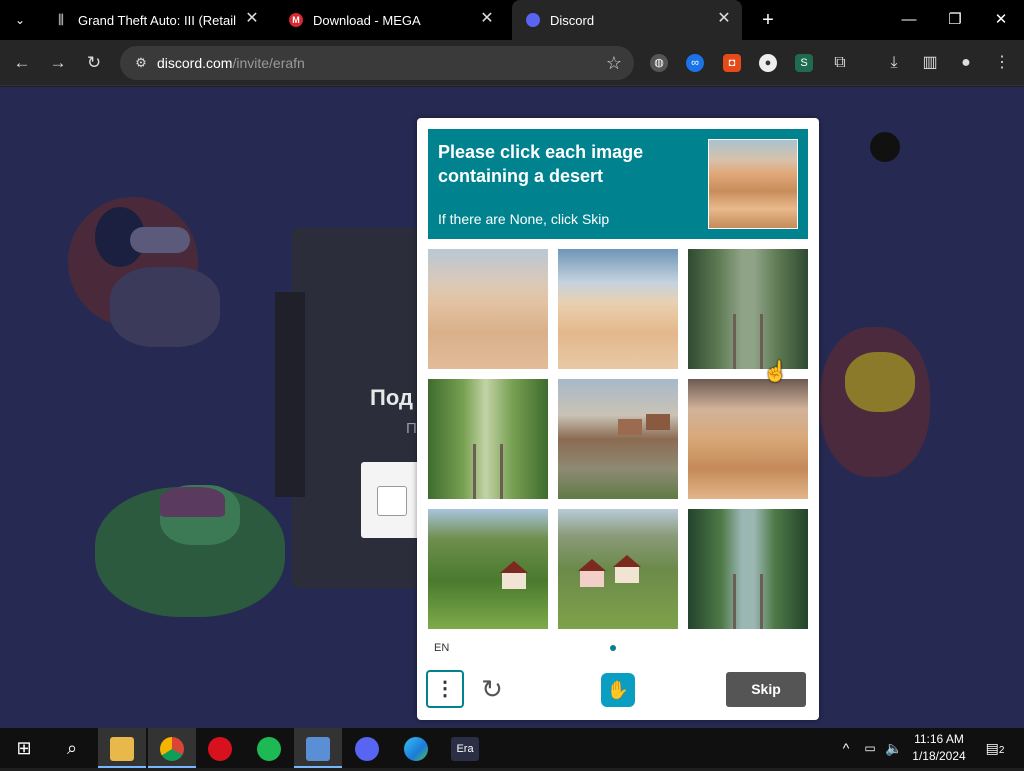 This screenshot has height=771, width=1024. Describe the element at coordinates (659, 63) in the screenshot. I see `globe-extension-icon: ◍` at that location.